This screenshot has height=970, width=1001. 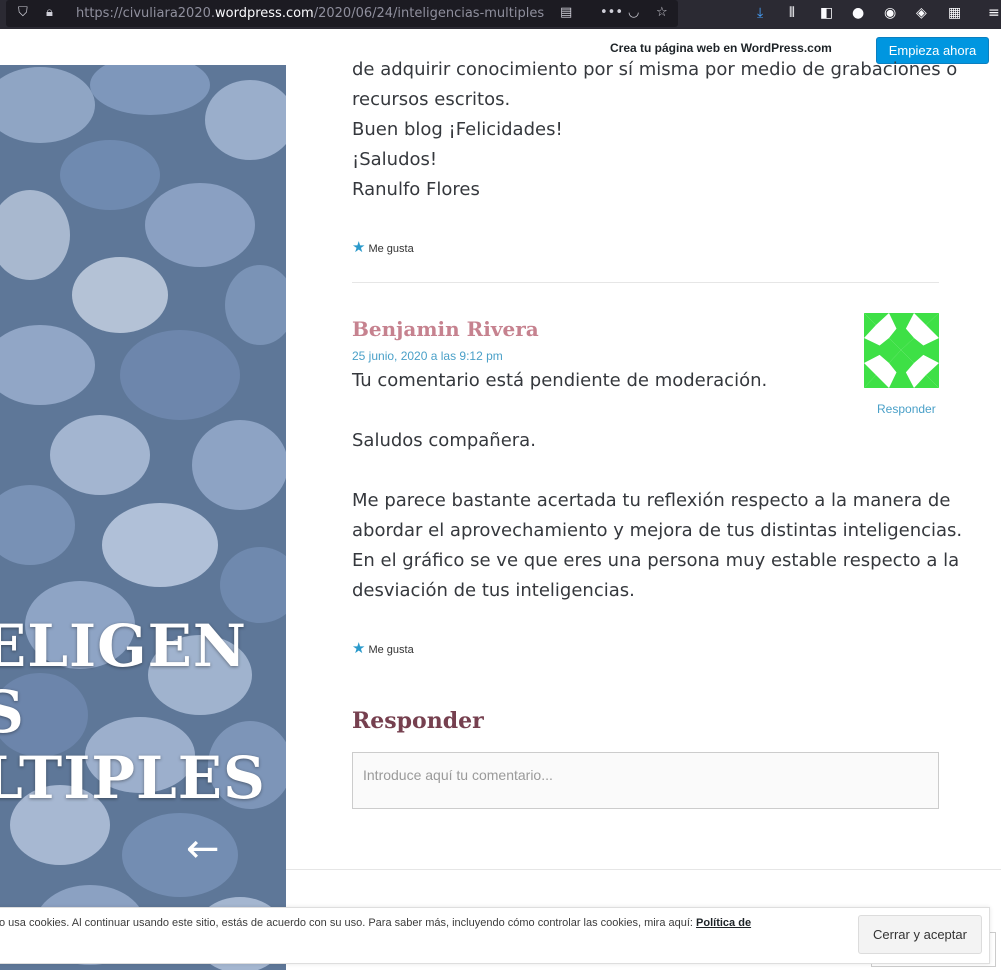 I want to click on menu-icon: ≡, so click(x=994, y=13).